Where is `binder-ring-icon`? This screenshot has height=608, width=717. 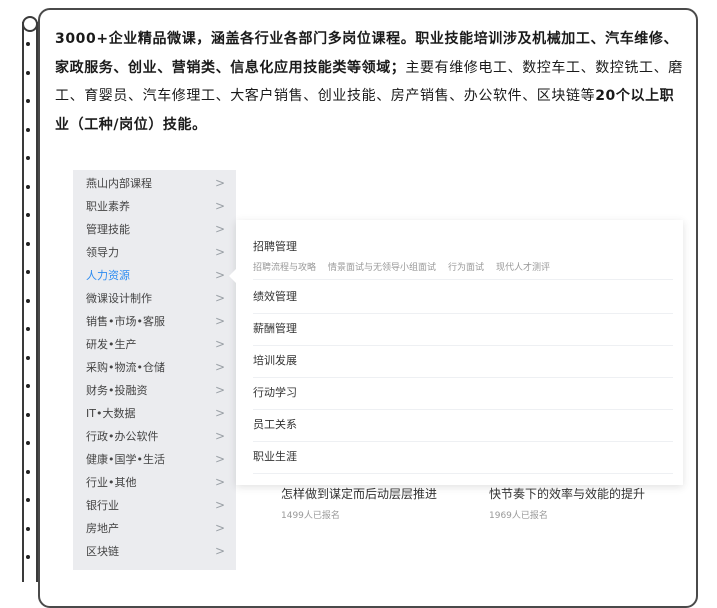
binder-ring-icon is located at coordinates (30, 24).